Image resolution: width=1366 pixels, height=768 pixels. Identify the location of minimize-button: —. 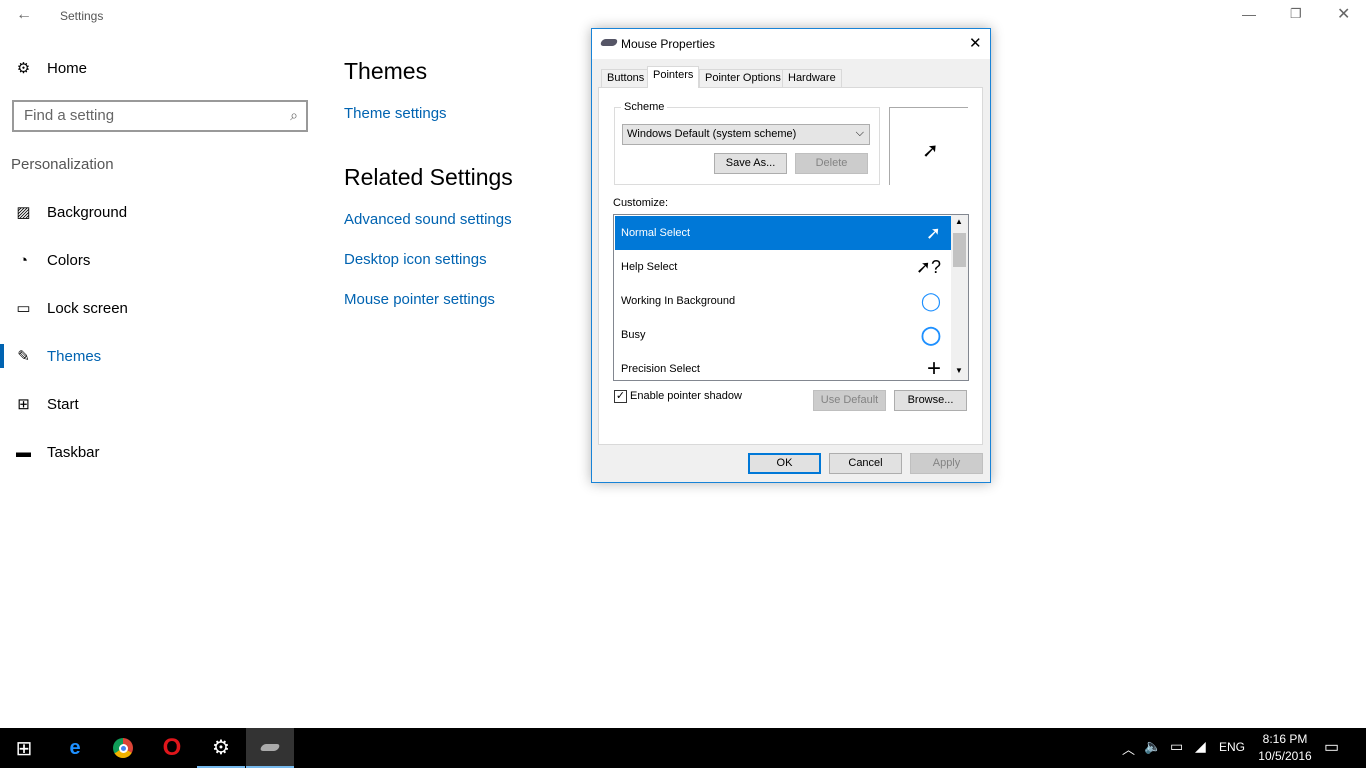
(1249, 14).